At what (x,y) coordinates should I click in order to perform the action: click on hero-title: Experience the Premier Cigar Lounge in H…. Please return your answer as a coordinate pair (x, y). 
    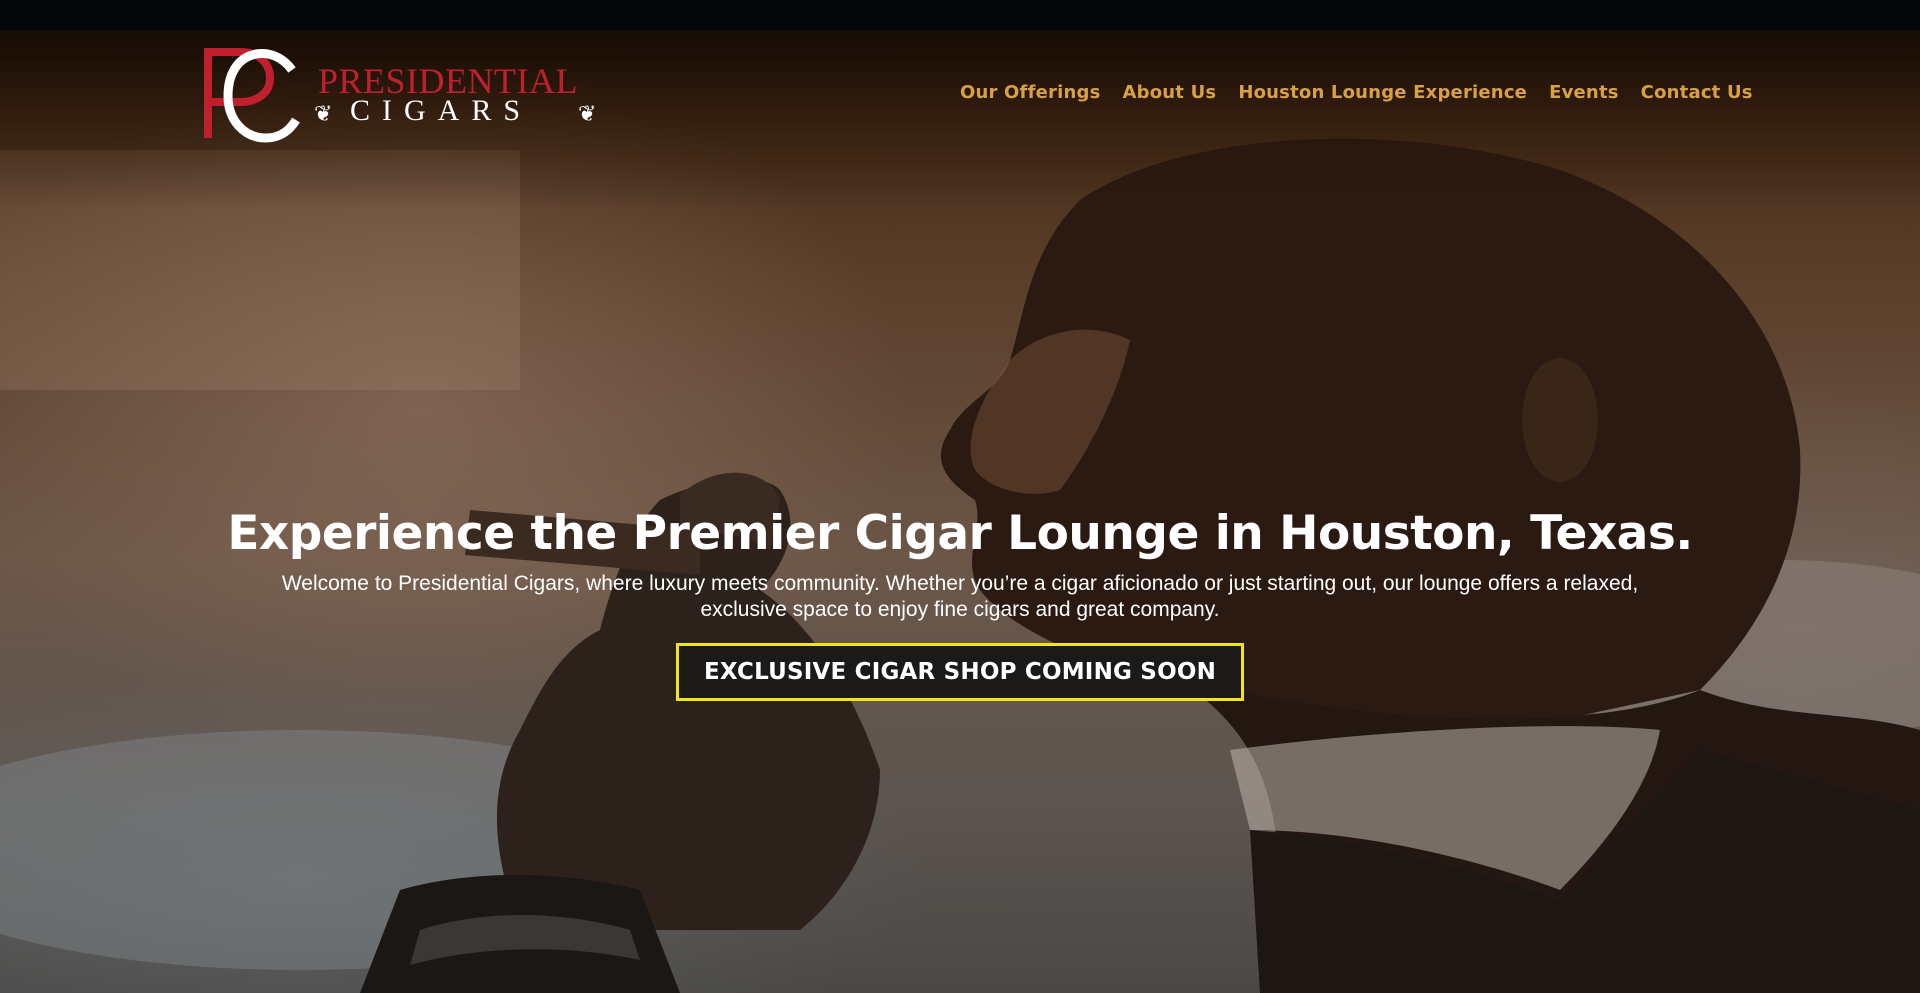
    Looking at the image, I should click on (960, 533).